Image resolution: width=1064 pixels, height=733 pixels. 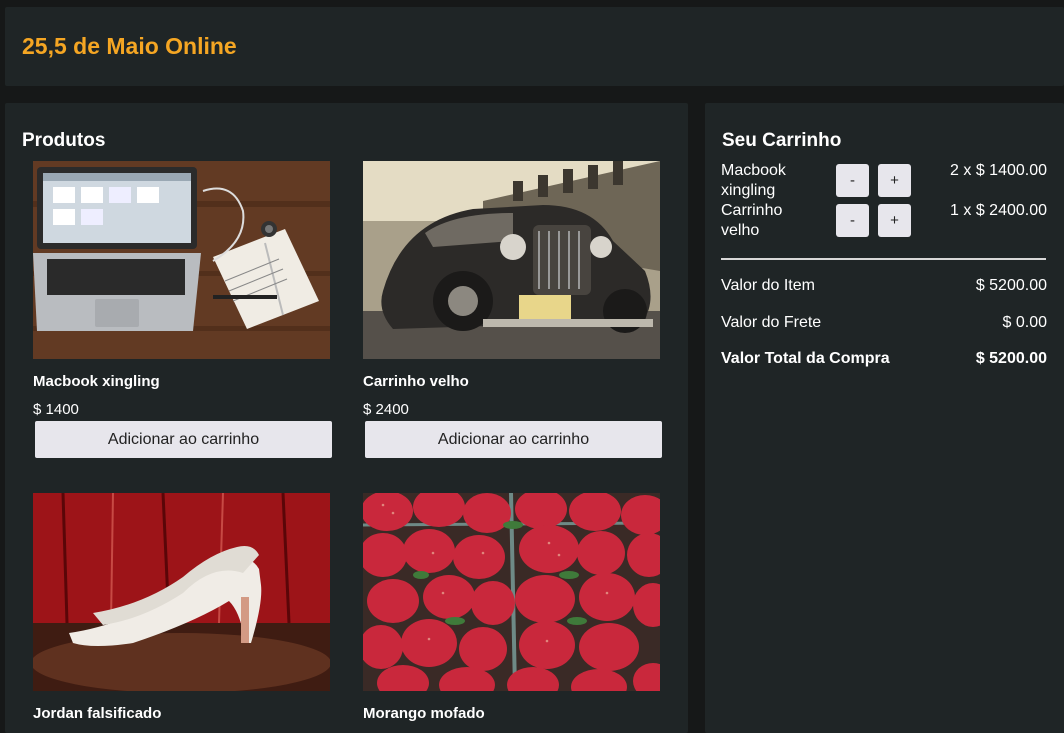 What do you see at coordinates (534, 46) in the screenshot?
I see `top-bar: 25,5 de Maio Online` at bounding box center [534, 46].